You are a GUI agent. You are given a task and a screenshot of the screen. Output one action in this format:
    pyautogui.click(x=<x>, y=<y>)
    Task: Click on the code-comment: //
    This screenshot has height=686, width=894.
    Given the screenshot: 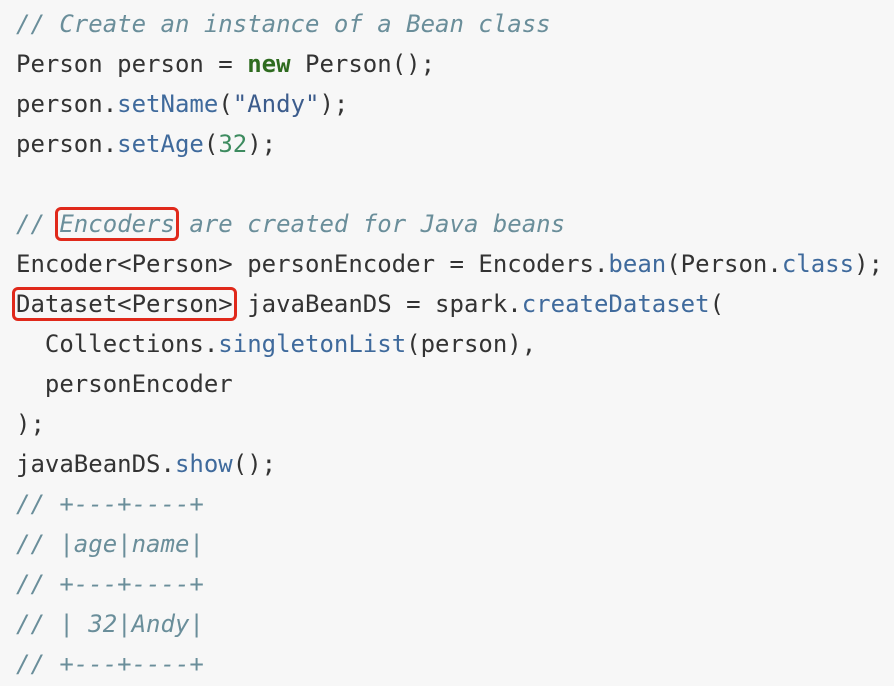 What is the action you would take?
    pyautogui.click(x=38, y=224)
    